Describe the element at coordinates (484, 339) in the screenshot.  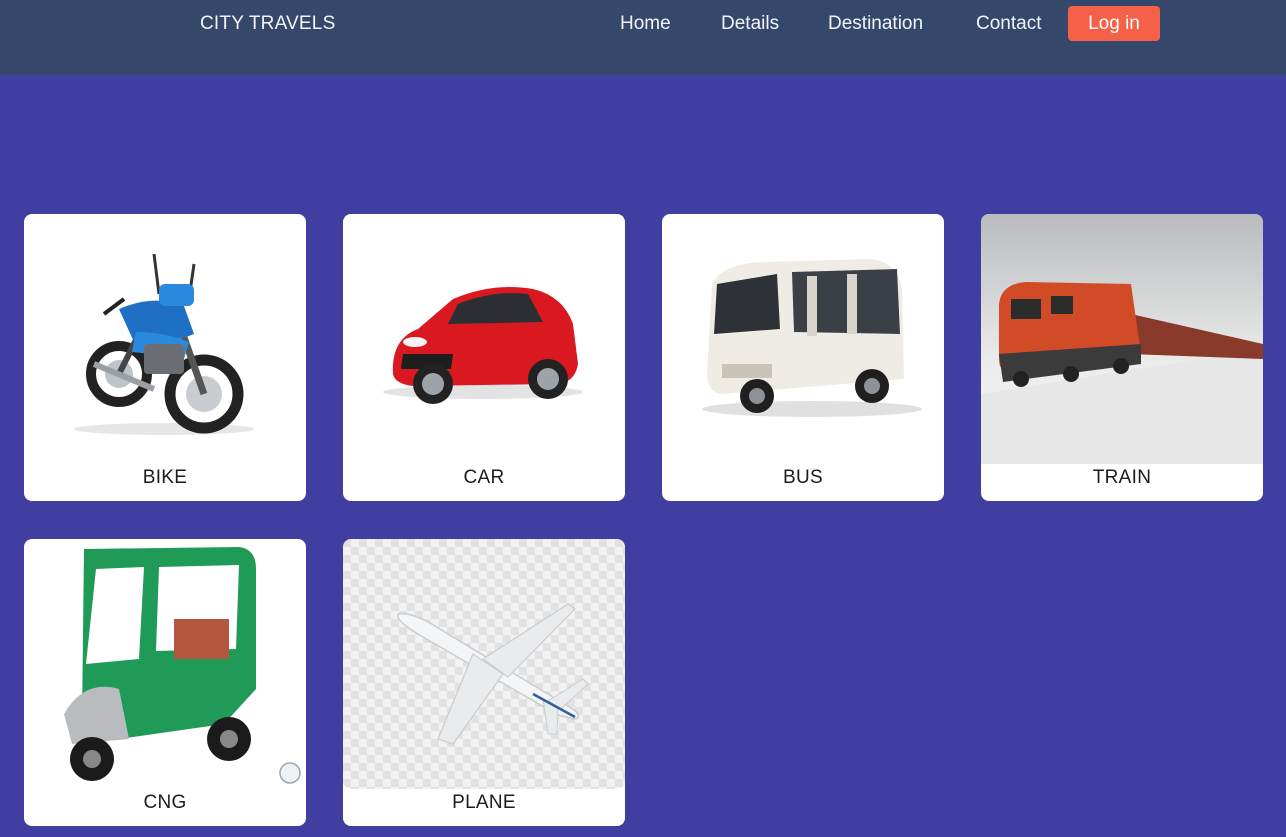
I see `car-image` at that location.